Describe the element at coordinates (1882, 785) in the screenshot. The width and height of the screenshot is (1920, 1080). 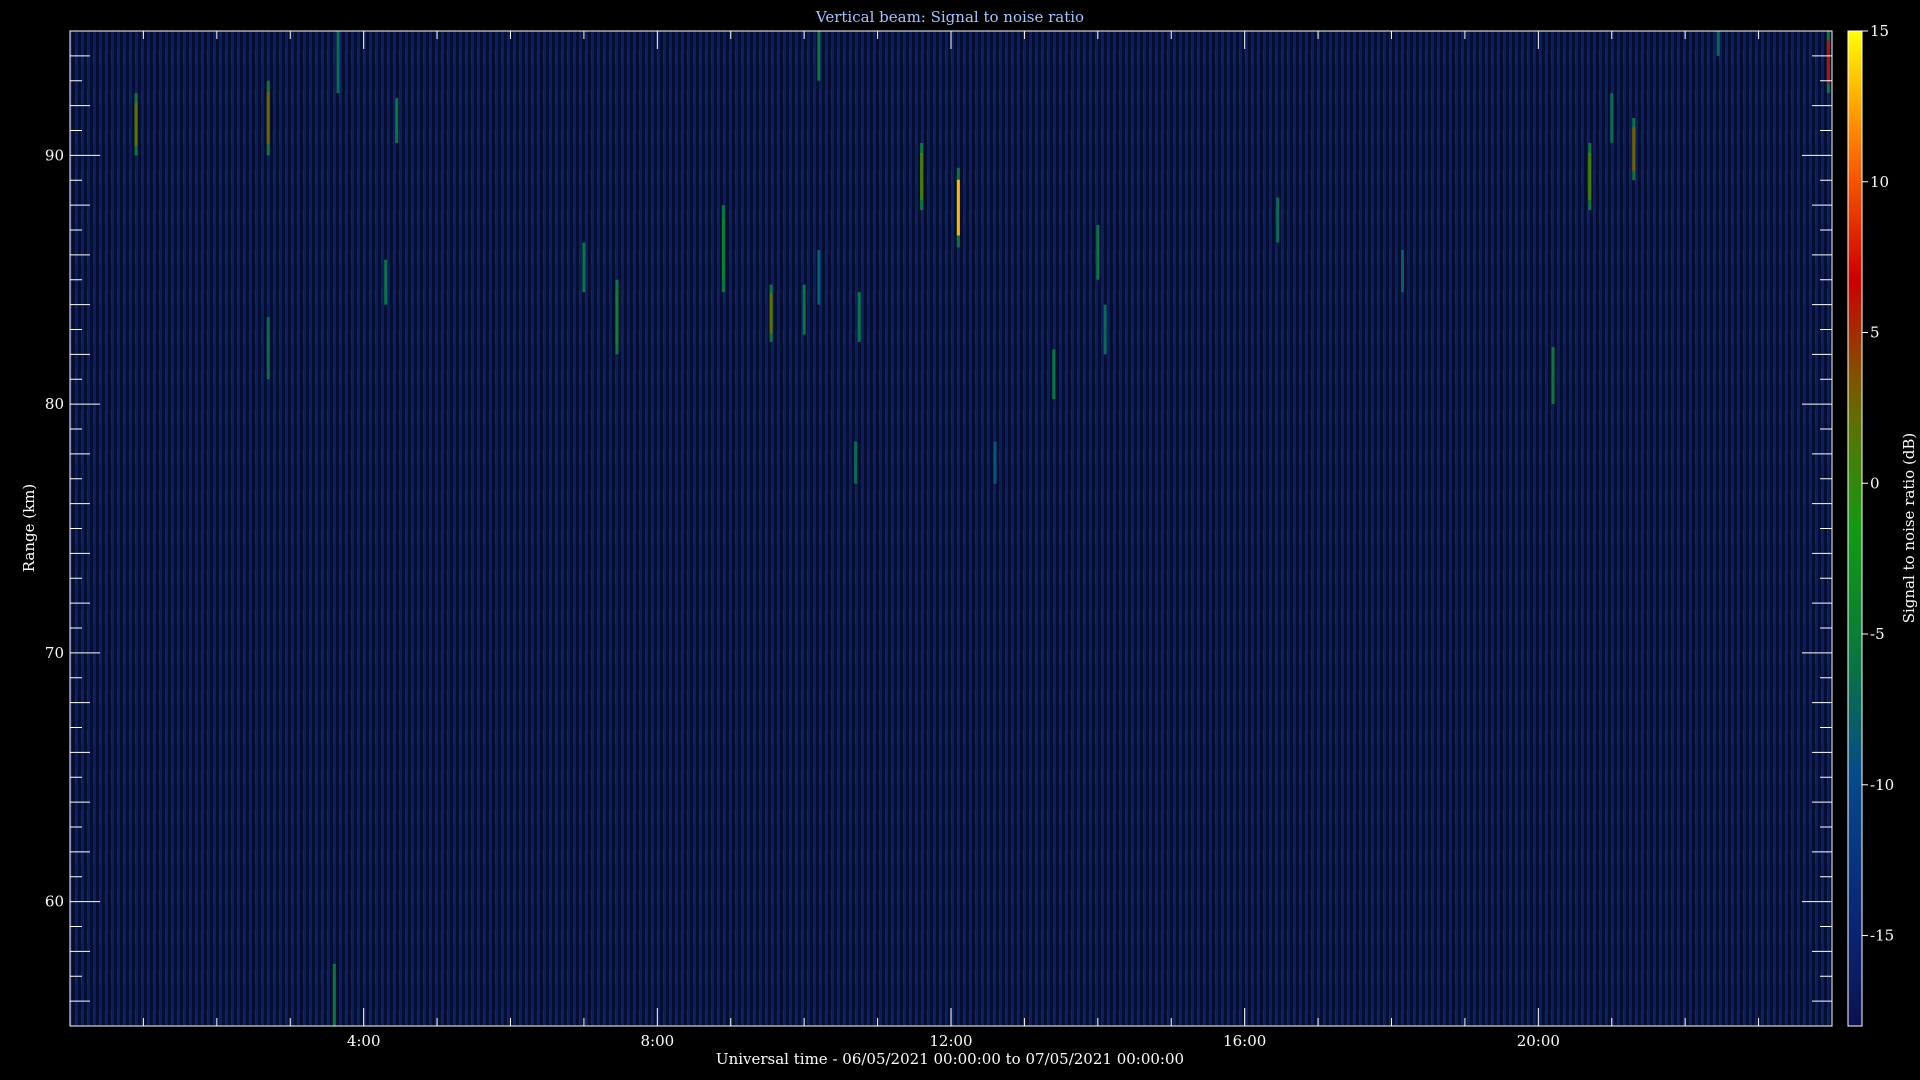
I see `colorbar-tick-label: -10` at that location.